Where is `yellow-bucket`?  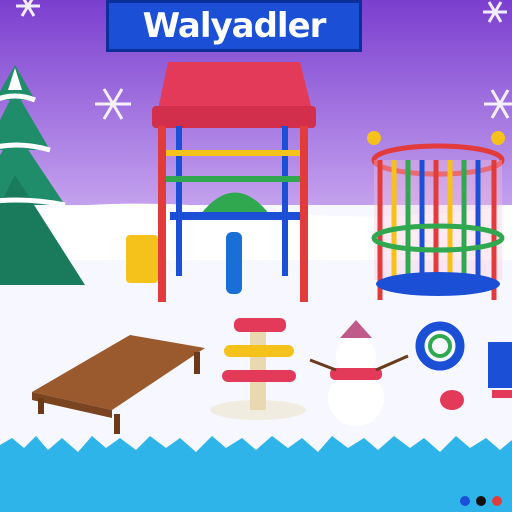 yellow-bucket is located at coordinates (142, 259).